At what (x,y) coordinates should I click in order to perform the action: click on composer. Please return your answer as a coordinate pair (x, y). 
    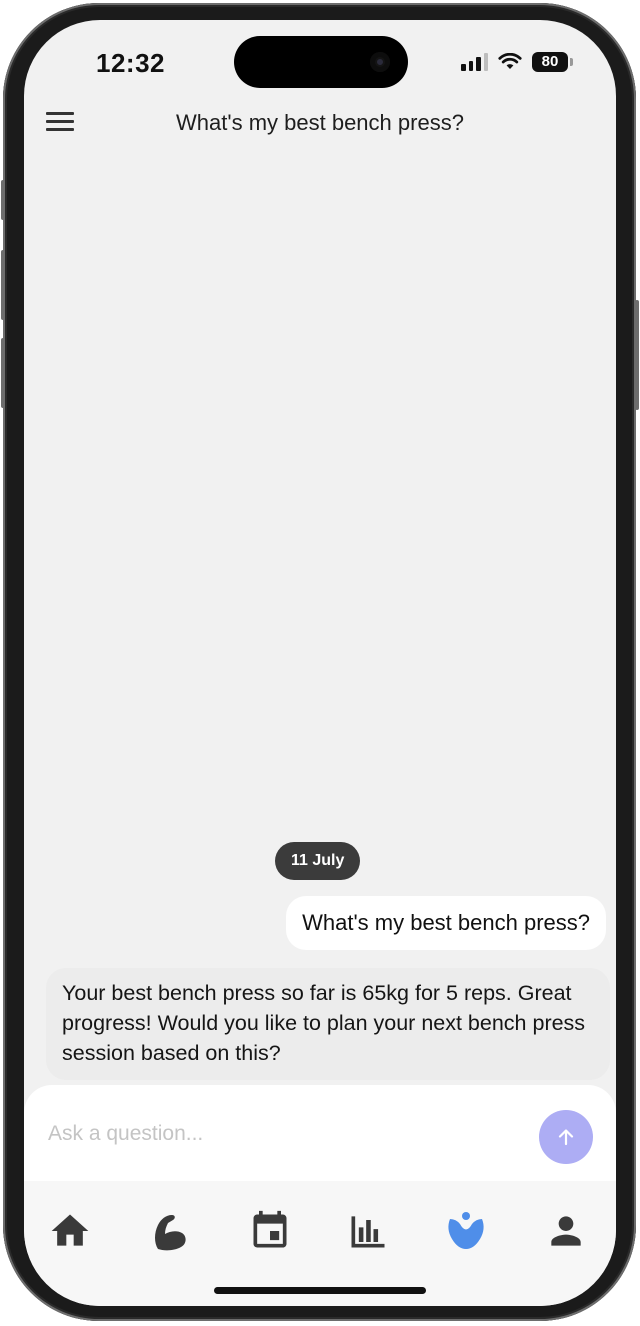
    Looking at the image, I should click on (320, 1133).